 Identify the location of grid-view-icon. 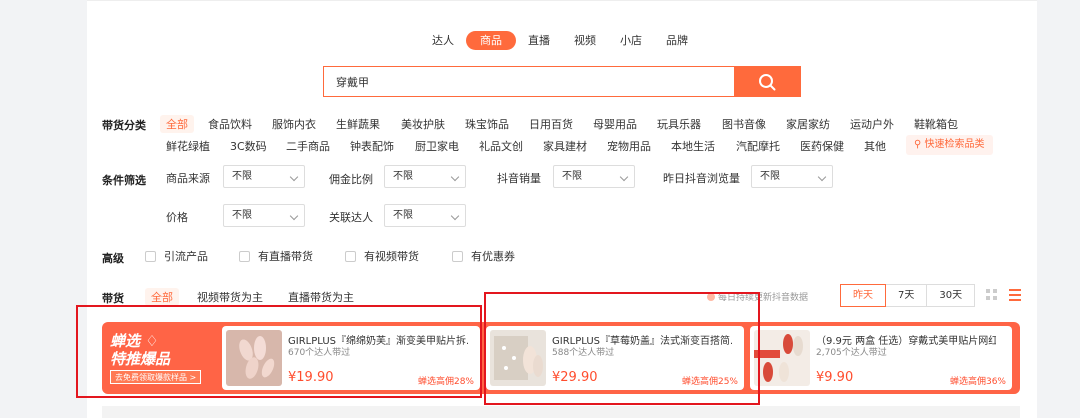
(992, 295).